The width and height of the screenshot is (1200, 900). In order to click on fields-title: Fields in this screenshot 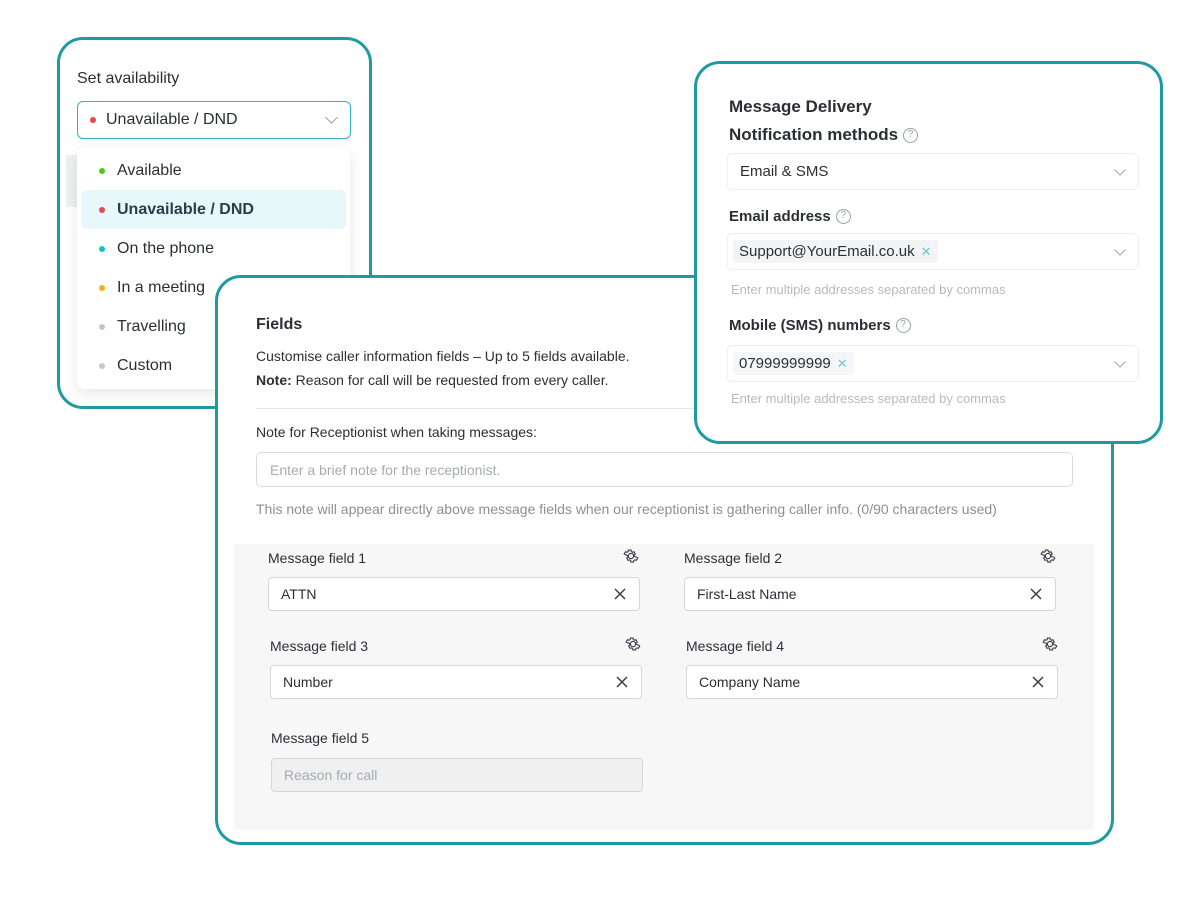, I will do `click(279, 324)`.